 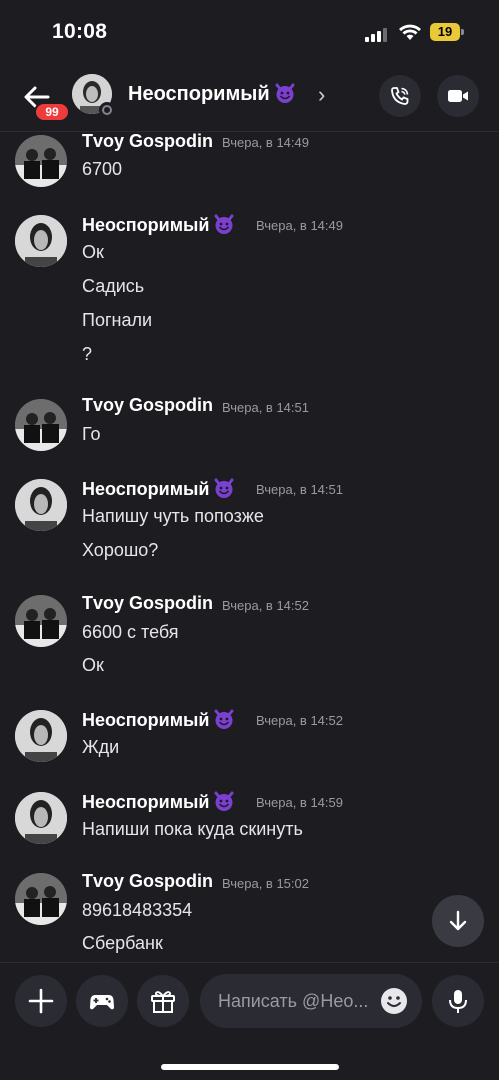 I want to click on arrow-down-icon, so click(x=458, y=920).